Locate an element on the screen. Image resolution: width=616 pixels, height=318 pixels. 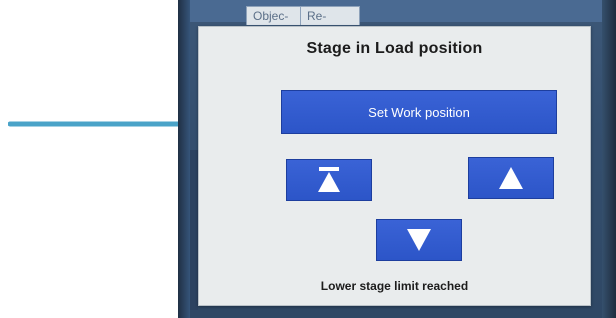
stage-up-button is located at coordinates (511, 178).